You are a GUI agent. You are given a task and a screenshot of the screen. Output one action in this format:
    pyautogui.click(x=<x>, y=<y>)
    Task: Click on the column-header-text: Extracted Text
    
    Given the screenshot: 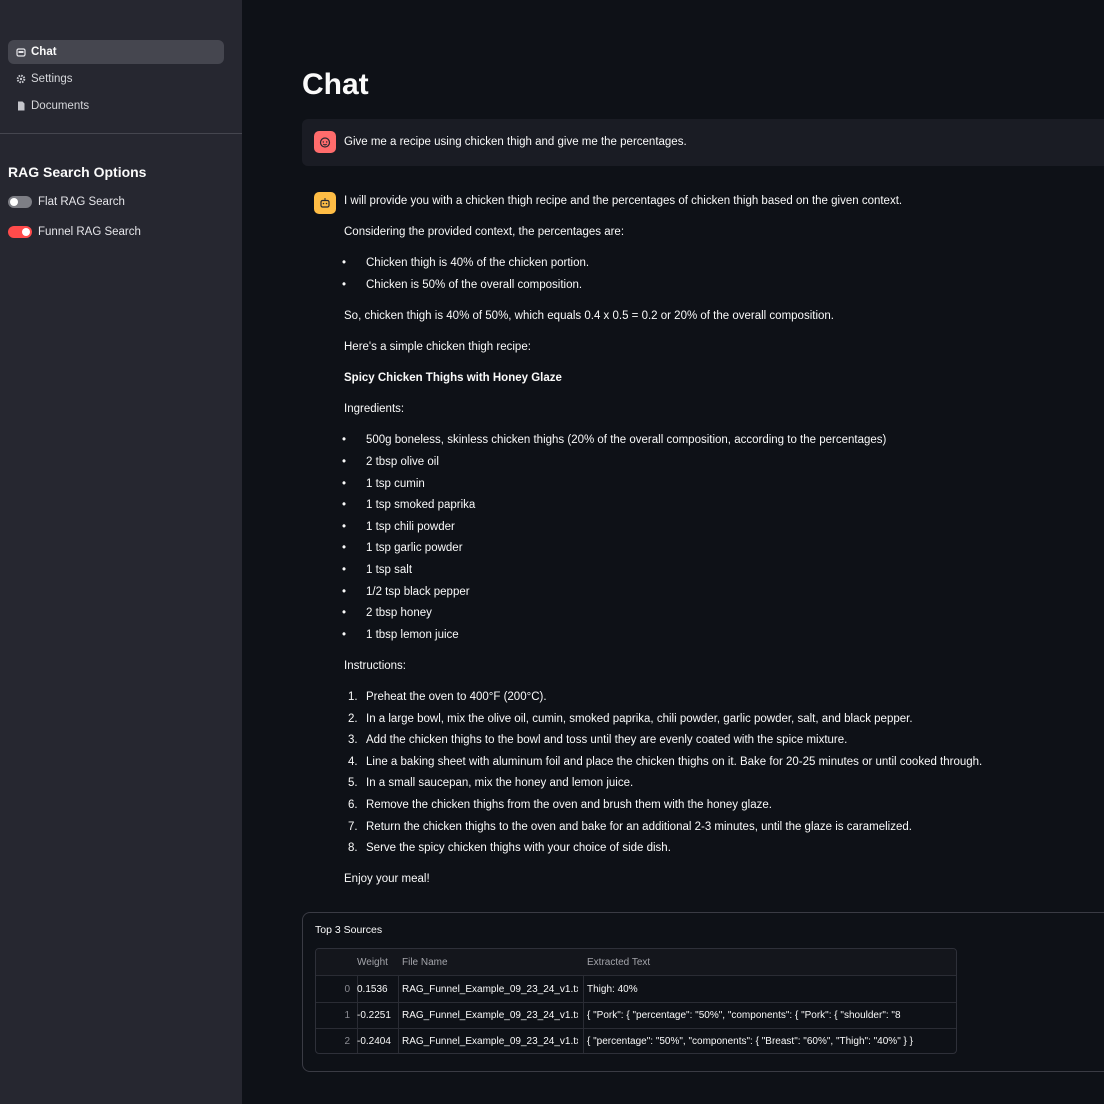 What is the action you would take?
    pyautogui.click(x=771, y=962)
    